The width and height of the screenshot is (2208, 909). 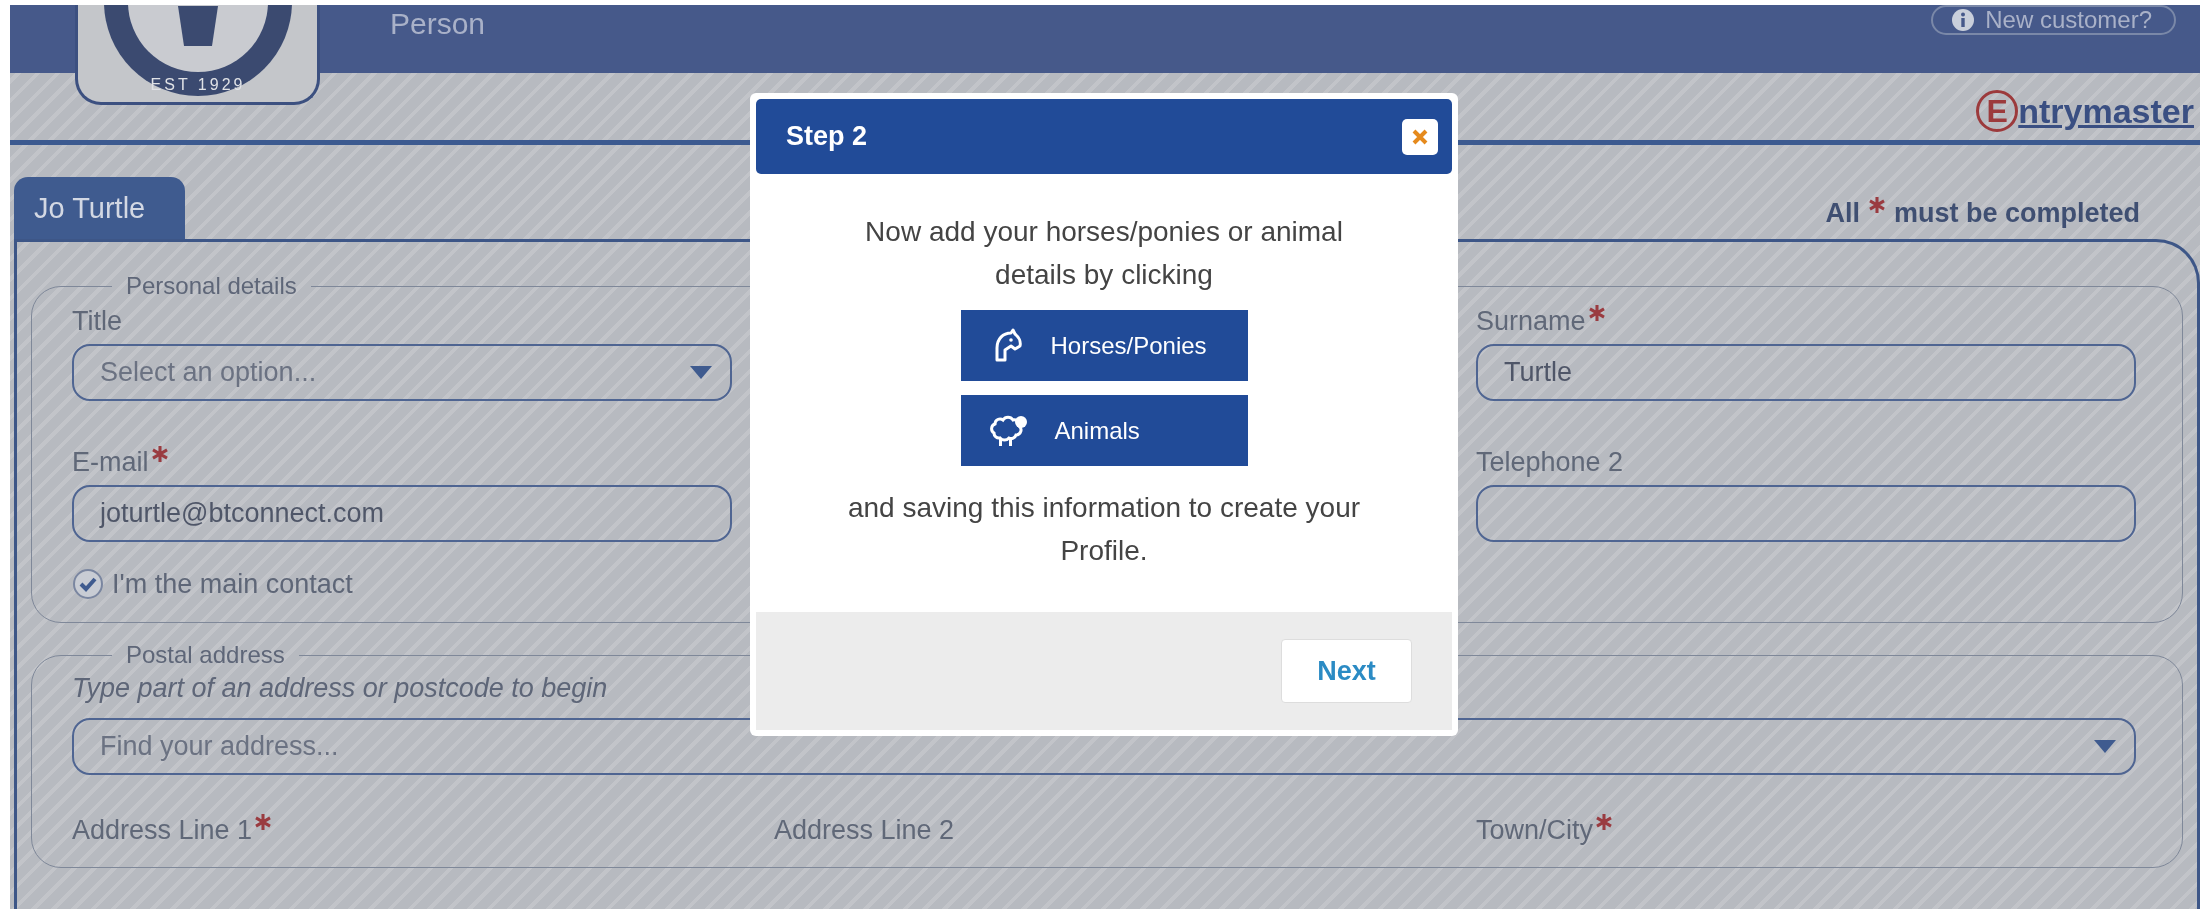 What do you see at coordinates (205, 655) in the screenshot?
I see `section-legend: Postal address` at bounding box center [205, 655].